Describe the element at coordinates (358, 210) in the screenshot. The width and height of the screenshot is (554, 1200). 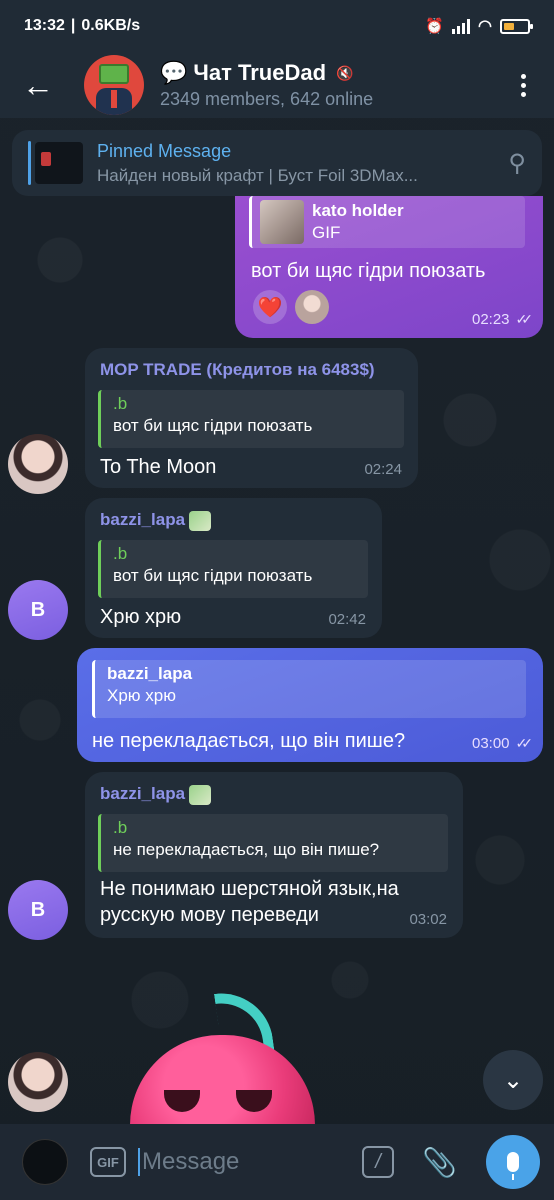
I see `reply-author: kato holder` at that location.